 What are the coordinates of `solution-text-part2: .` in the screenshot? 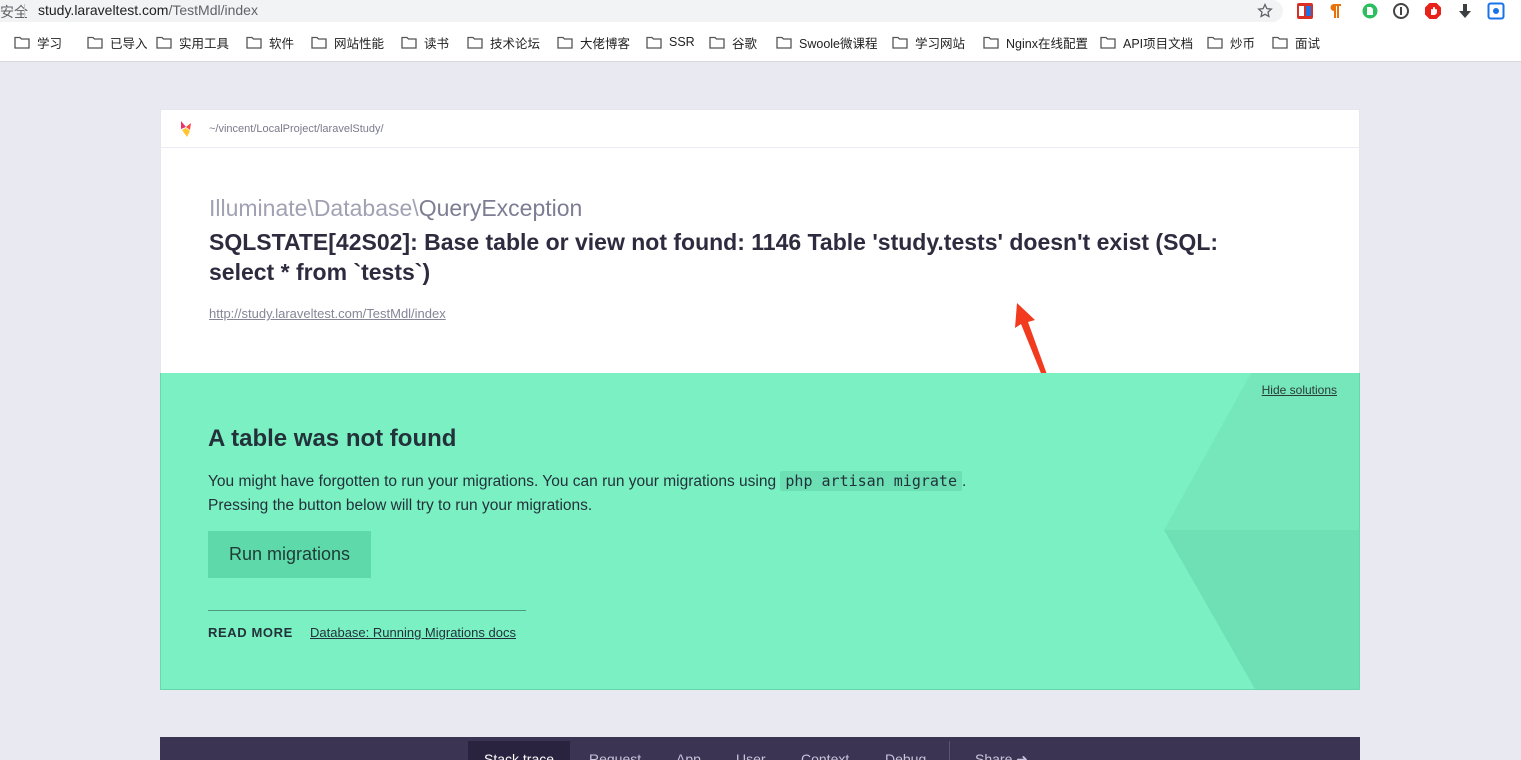 It's located at (964, 481).